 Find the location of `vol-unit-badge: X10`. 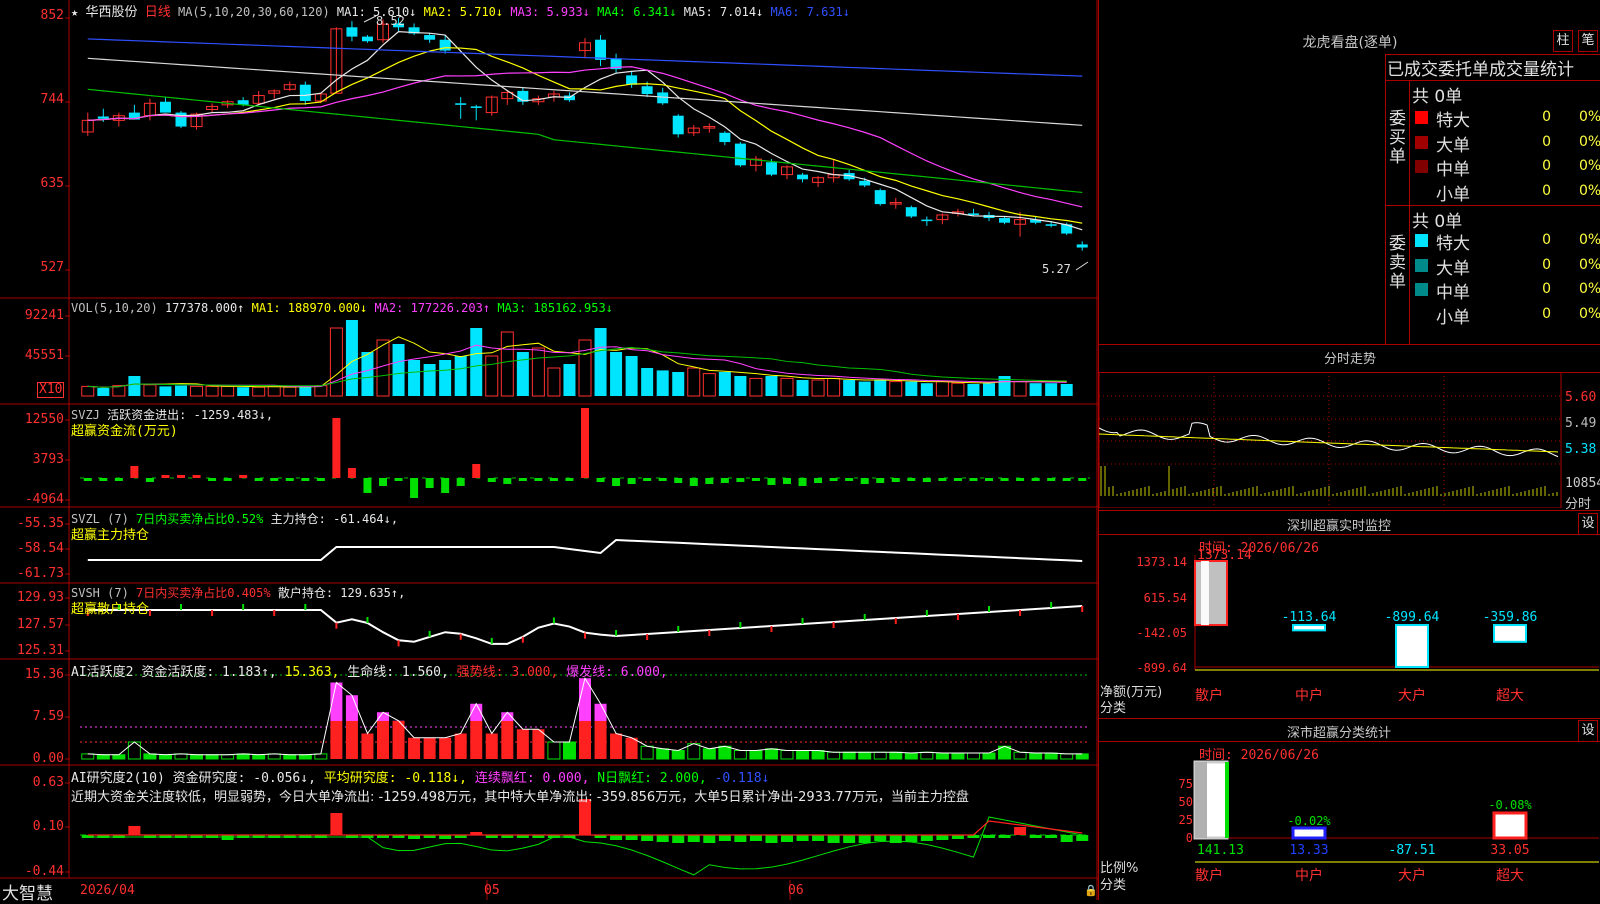

vol-unit-badge: X10 is located at coordinates (50, 390).